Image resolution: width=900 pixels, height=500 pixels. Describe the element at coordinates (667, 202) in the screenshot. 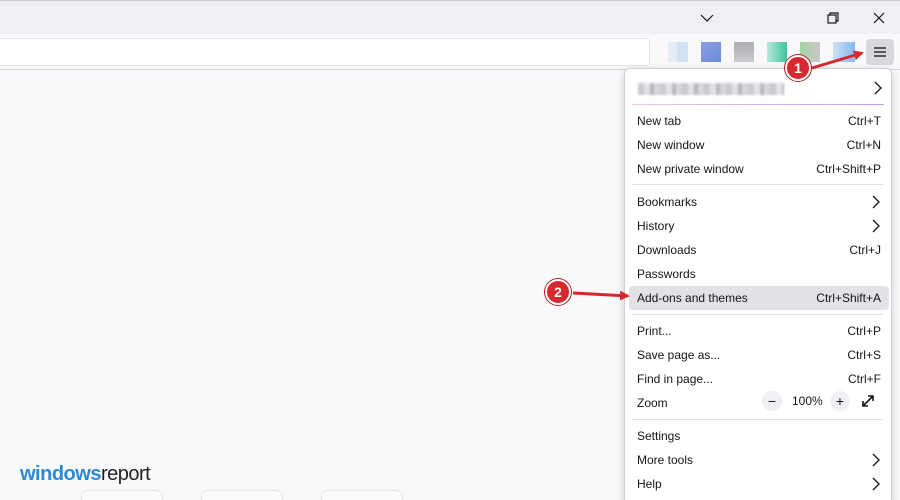

I see `menu-item-label: Bookmarks` at that location.